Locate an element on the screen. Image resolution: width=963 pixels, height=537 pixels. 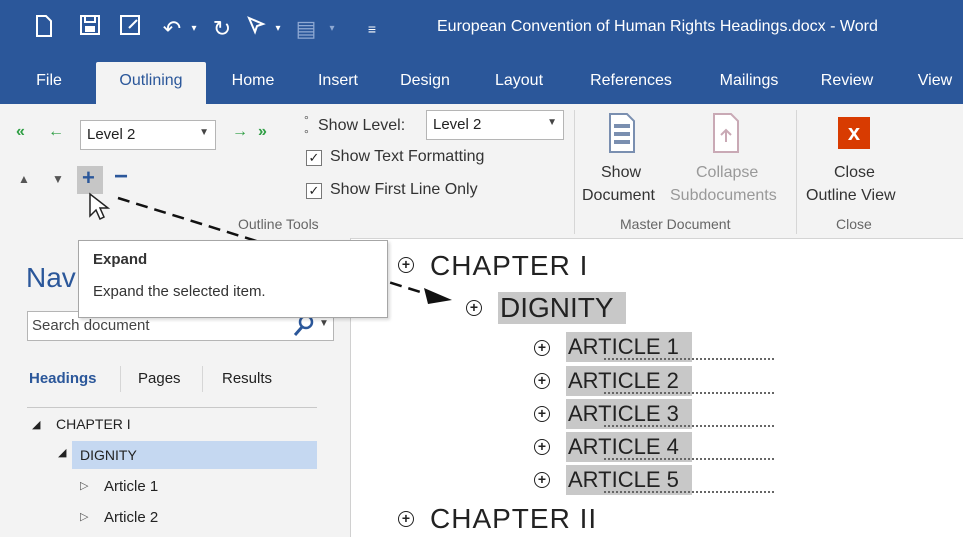
expand-tooltip: Expand Expand the selected item. is located at coordinates (233, 279).